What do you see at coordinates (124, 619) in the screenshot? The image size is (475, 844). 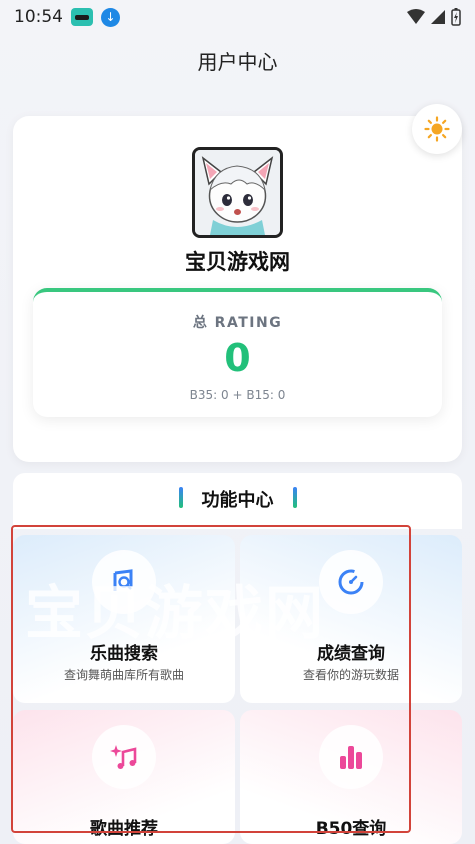 I see `feature-song-search: 乐曲搜索 查询舞萌曲库所有歌曲` at bounding box center [124, 619].